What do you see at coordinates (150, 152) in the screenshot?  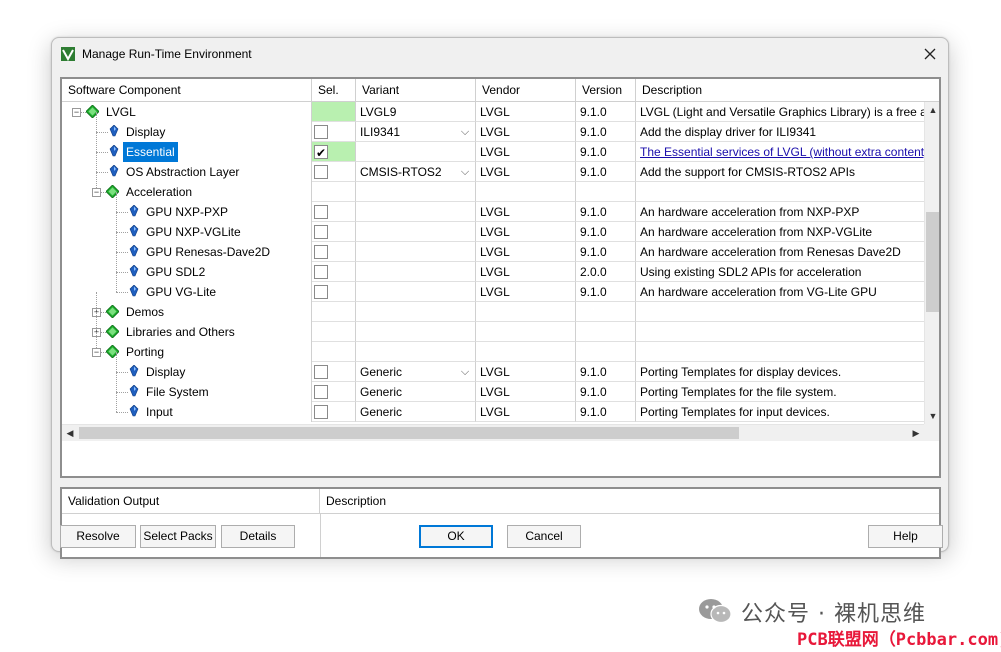 I see `component-name: Essential` at bounding box center [150, 152].